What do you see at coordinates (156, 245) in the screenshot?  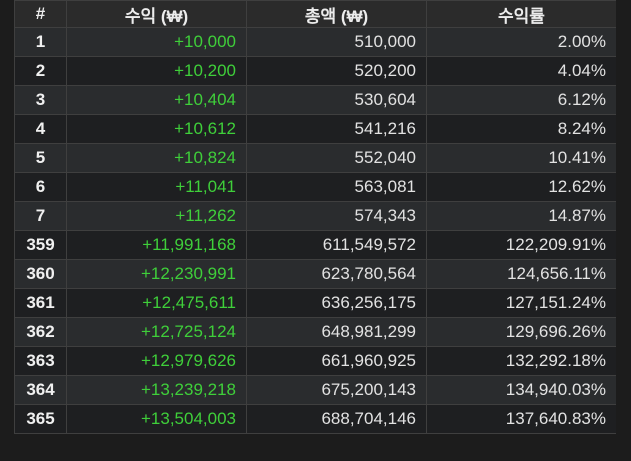 I see `row-profit-cell: +11,991,168` at bounding box center [156, 245].